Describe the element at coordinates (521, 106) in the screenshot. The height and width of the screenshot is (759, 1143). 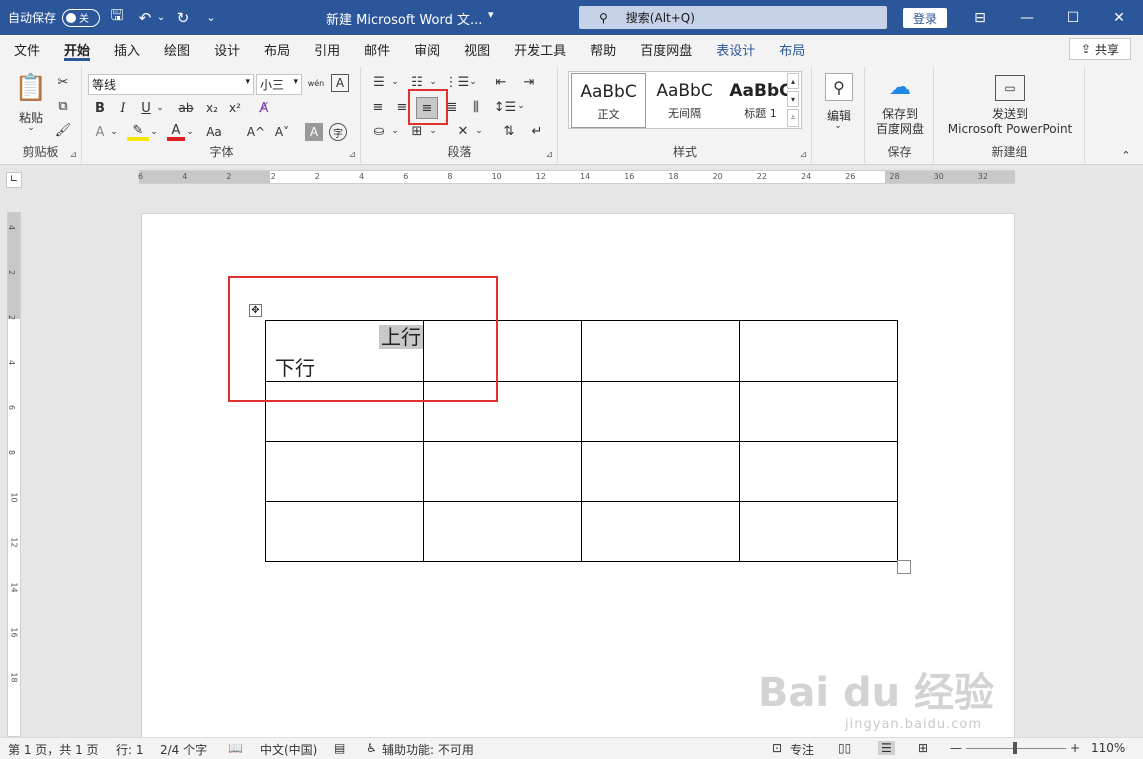
I see `line-spacing-dropdown-icon: ⌄` at that location.